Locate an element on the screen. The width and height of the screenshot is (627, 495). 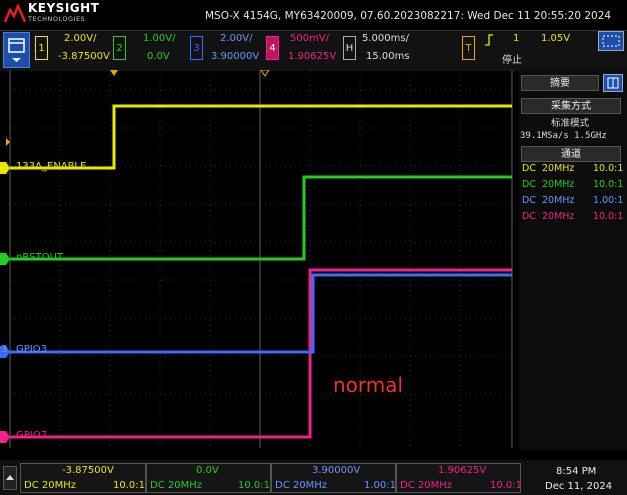
brand-name: KEYSIGHT is located at coordinates (64, 8).